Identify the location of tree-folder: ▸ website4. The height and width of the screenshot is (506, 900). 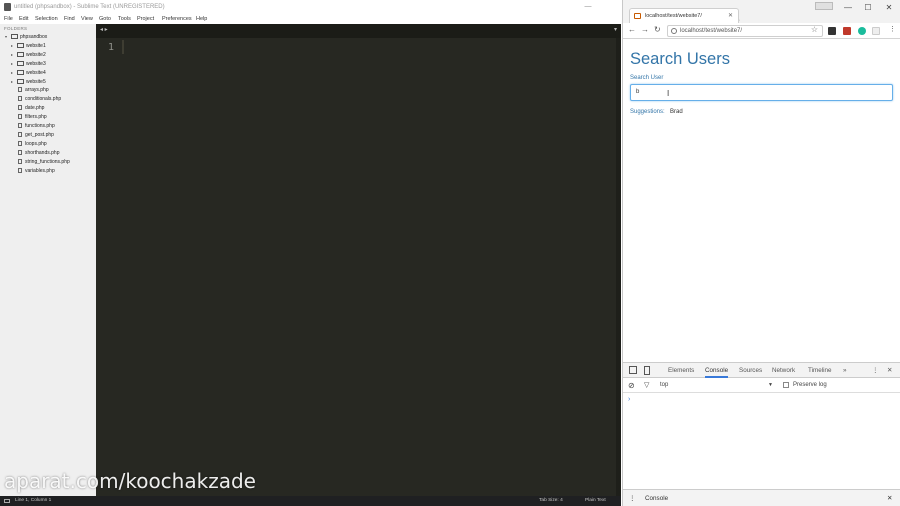
(28, 72).